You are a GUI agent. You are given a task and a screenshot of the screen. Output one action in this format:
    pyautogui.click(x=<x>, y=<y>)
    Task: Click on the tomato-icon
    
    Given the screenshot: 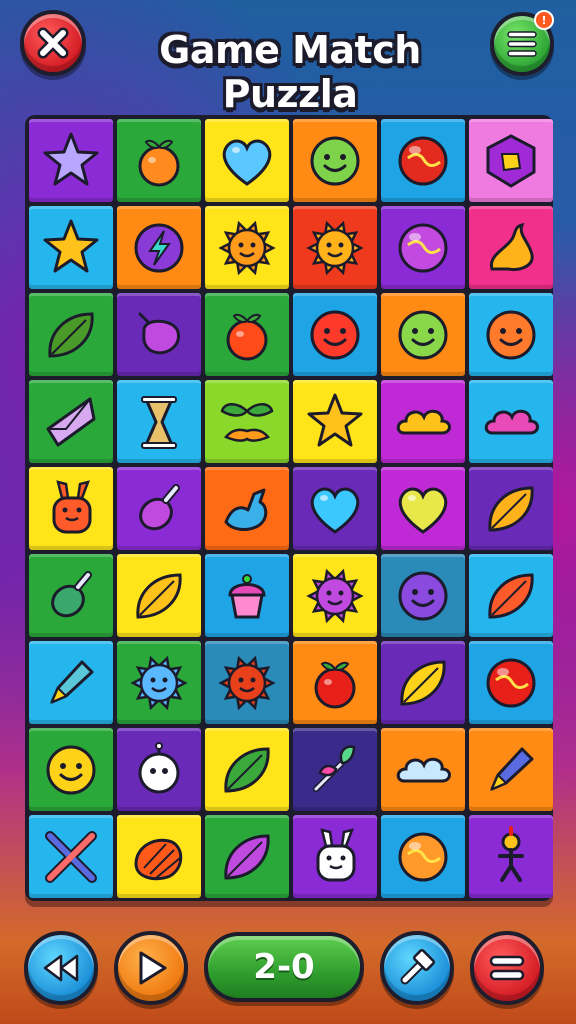 What is the action you would take?
    pyautogui.click(x=247, y=335)
    